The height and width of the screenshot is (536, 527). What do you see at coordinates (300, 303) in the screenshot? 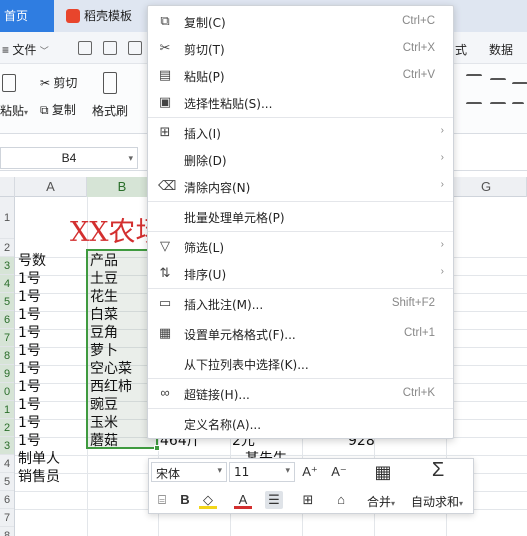
I see `menu-item-insert-comment: ▭ 插入批注(M)... Shift+F2` at bounding box center [300, 303].